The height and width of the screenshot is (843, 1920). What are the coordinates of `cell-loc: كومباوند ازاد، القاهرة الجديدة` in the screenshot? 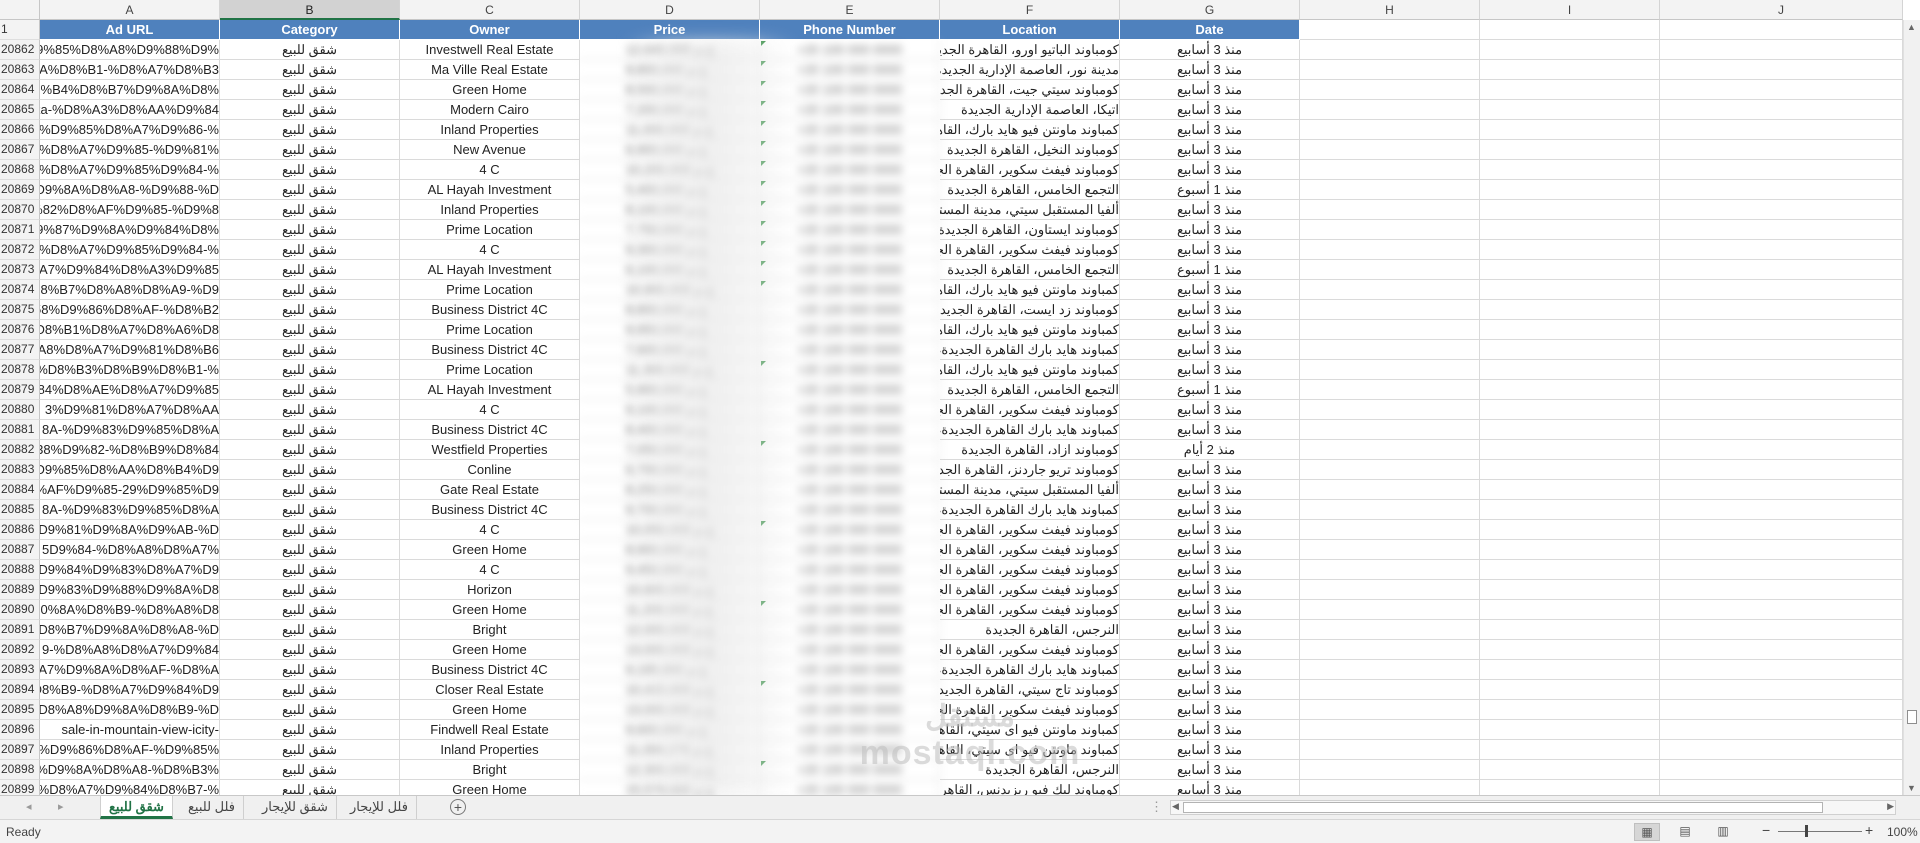 It's located at (1030, 450).